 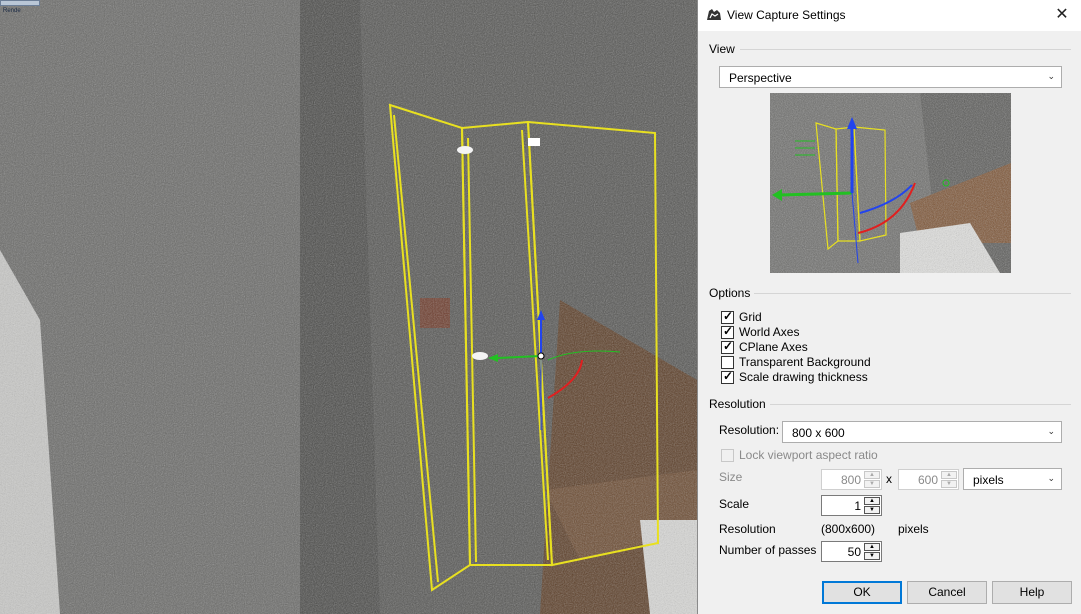 I want to click on passes-value: 50, so click(x=854, y=552).